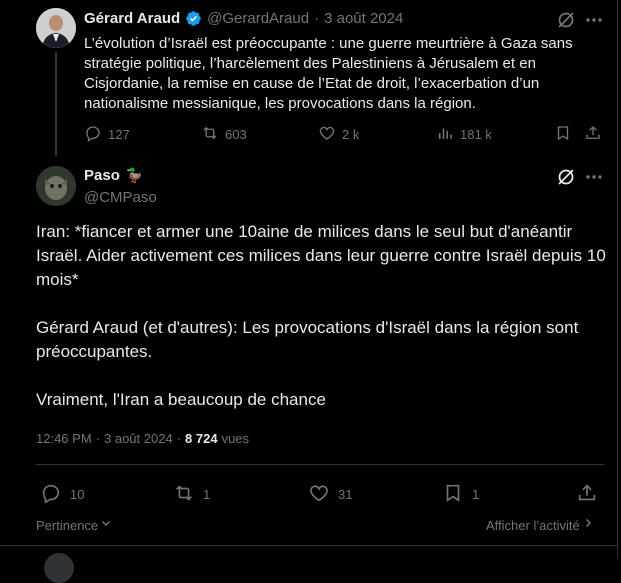 The image size is (621, 583). Describe the element at coordinates (134, 175) in the screenshot. I see `author-emoji: 🦆` at that location.